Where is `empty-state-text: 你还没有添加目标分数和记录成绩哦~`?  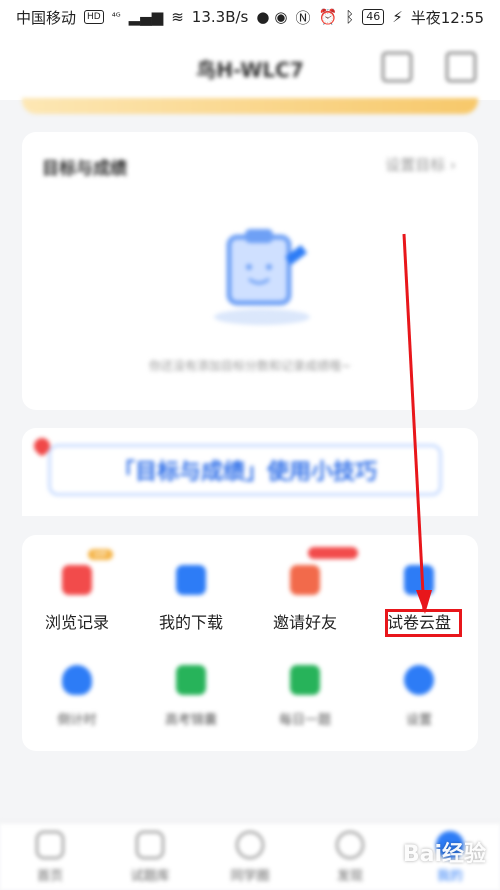 empty-state-text: 你还没有添加目标分数和记录成绩哦~ is located at coordinates (250, 366).